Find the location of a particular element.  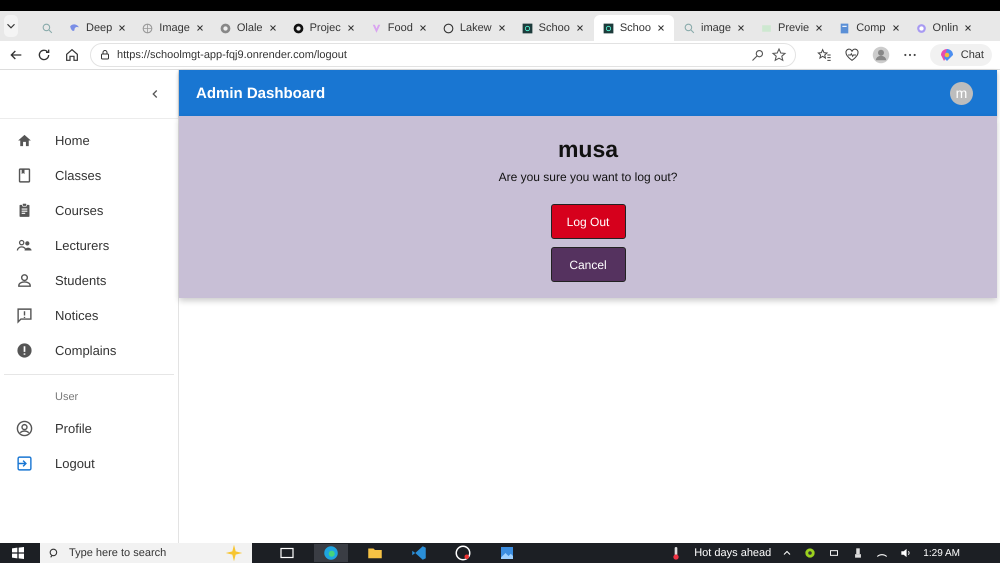

username: musa is located at coordinates (588, 149).